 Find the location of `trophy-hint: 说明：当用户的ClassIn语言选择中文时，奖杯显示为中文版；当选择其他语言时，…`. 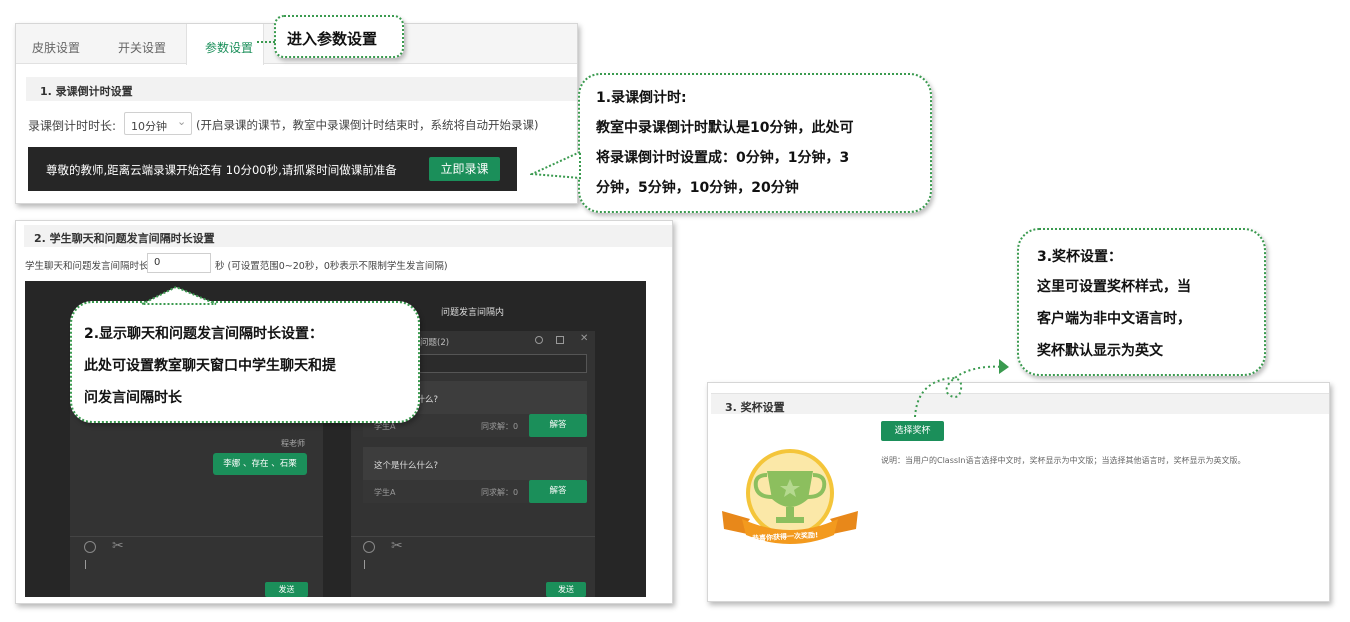

trophy-hint: 说明：当用户的ClassIn语言选择中文时，奖杯显示为中文版；当选择其他语言时，… is located at coordinates (1063, 460).